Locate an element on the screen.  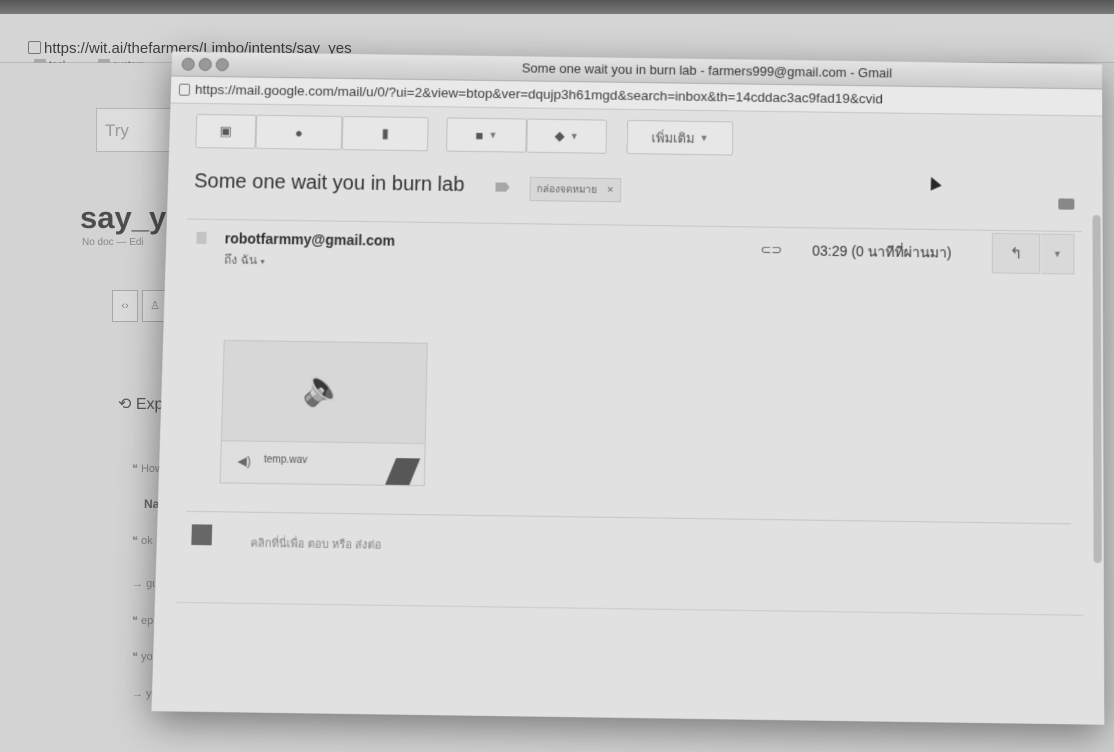
list-item: ❝ ok is located at coordinates (142, 540).